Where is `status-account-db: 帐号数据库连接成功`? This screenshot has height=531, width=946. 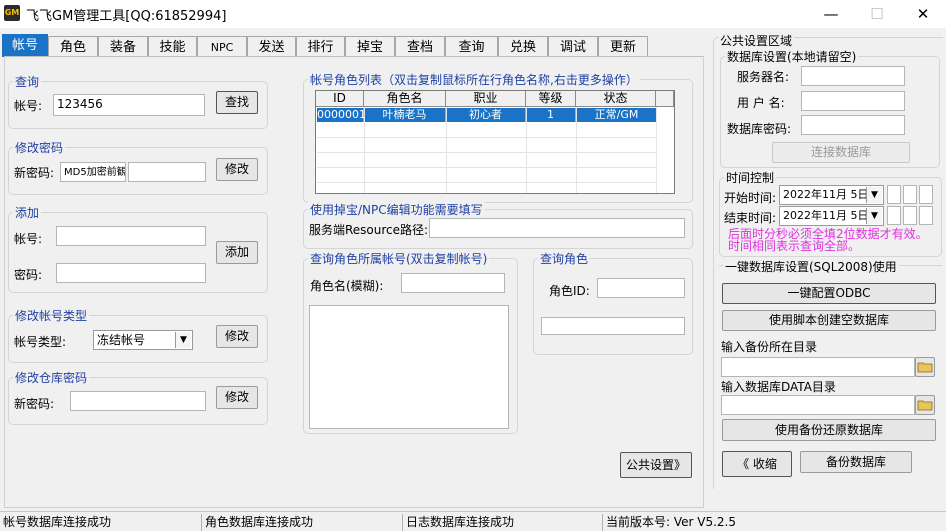 status-account-db: 帐号数据库连接成功 is located at coordinates (101, 522).